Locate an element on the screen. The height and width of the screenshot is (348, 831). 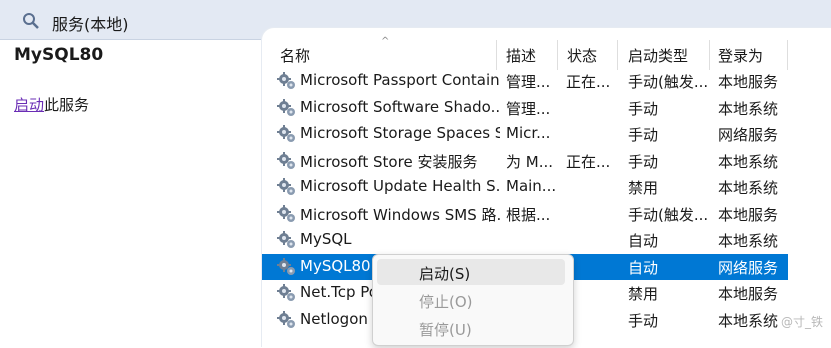
context-menu: 启动(S) 停止(O) 暂停(U) is located at coordinates (473, 300).